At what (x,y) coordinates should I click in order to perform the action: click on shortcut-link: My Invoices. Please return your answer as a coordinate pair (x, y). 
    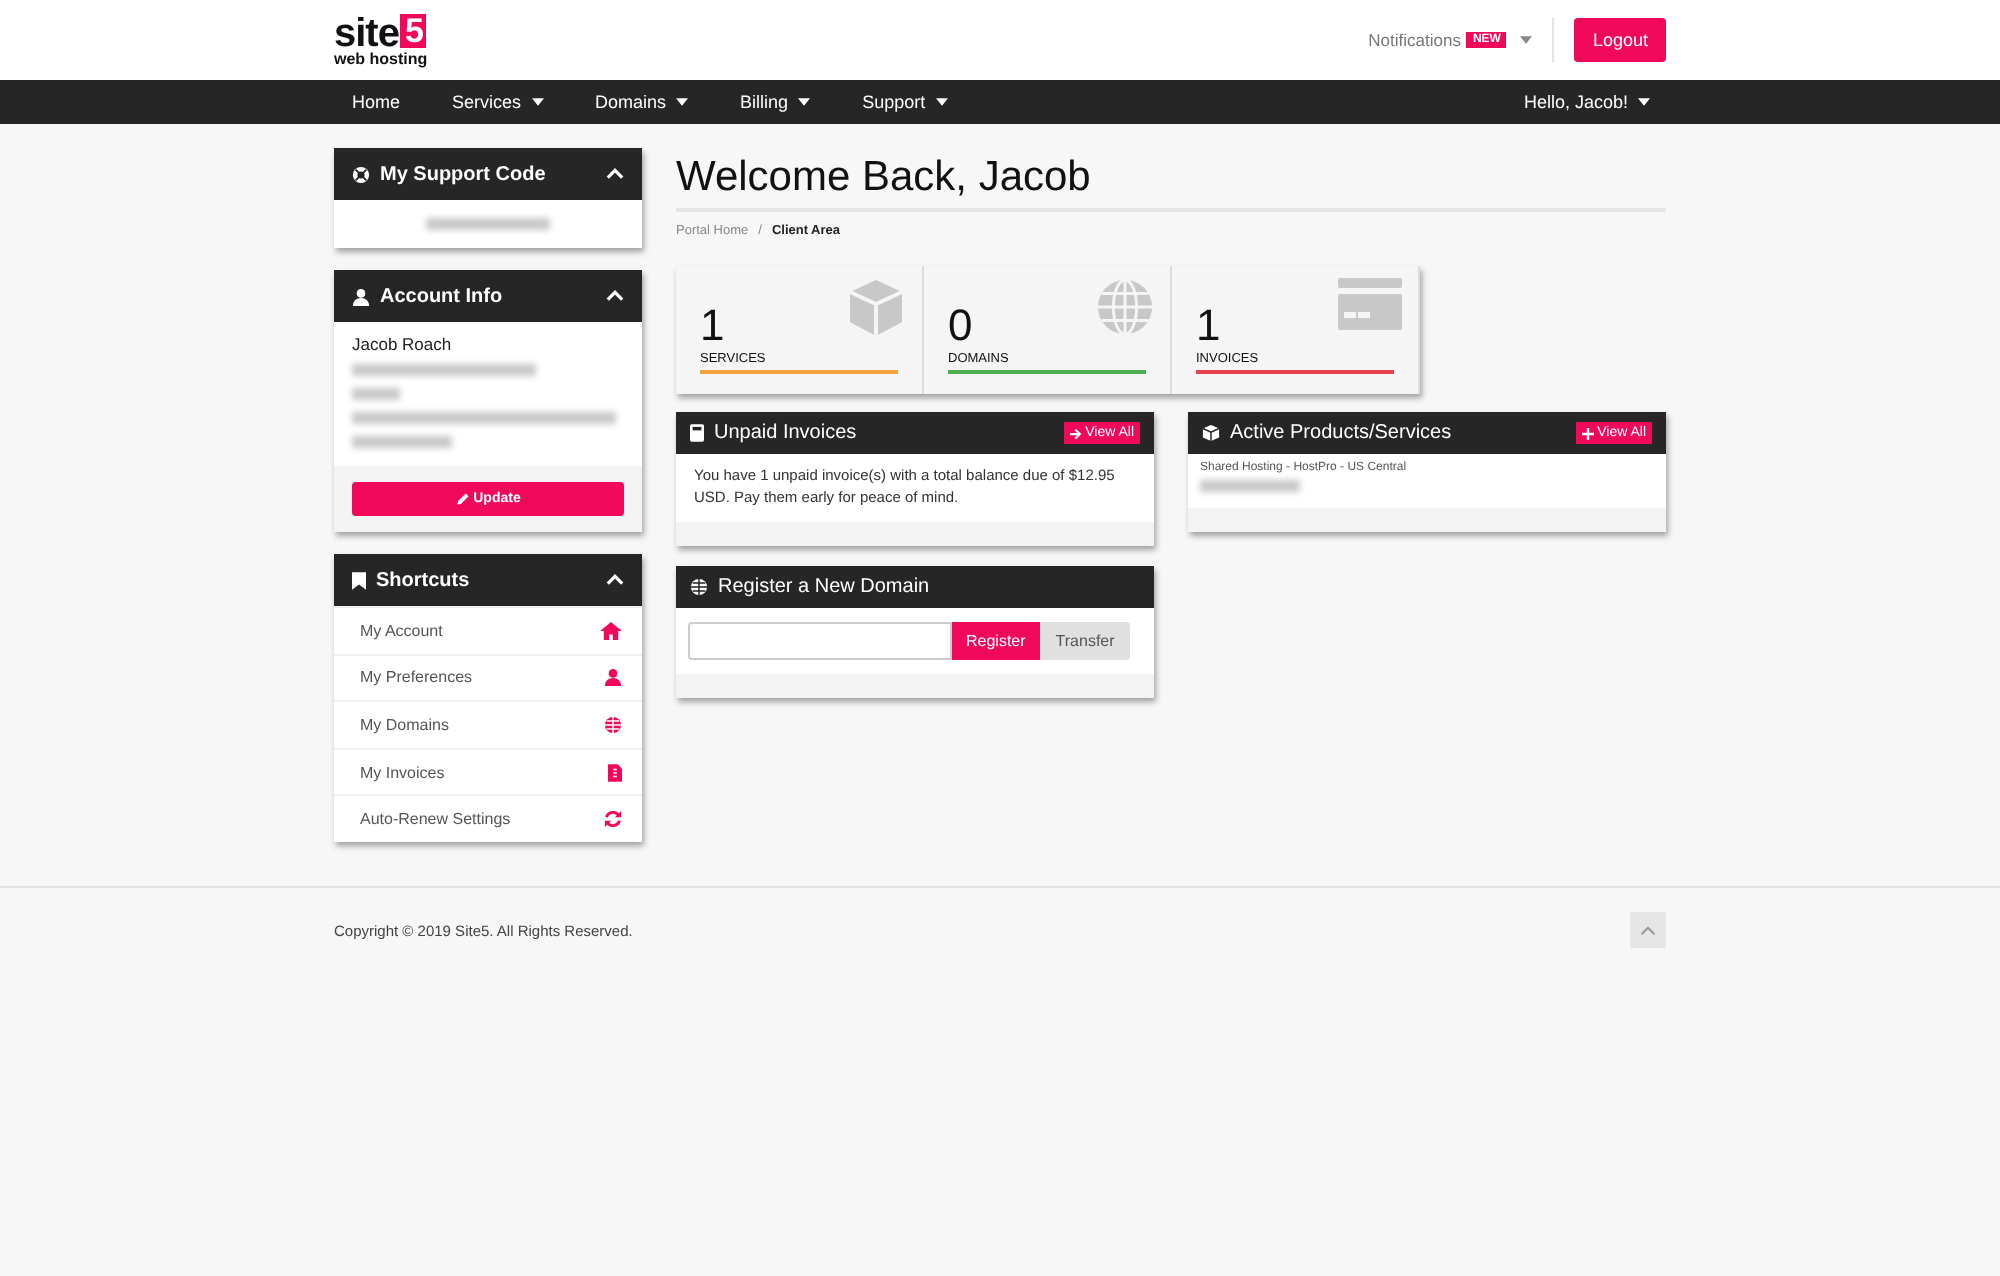
    Looking at the image, I should click on (488, 771).